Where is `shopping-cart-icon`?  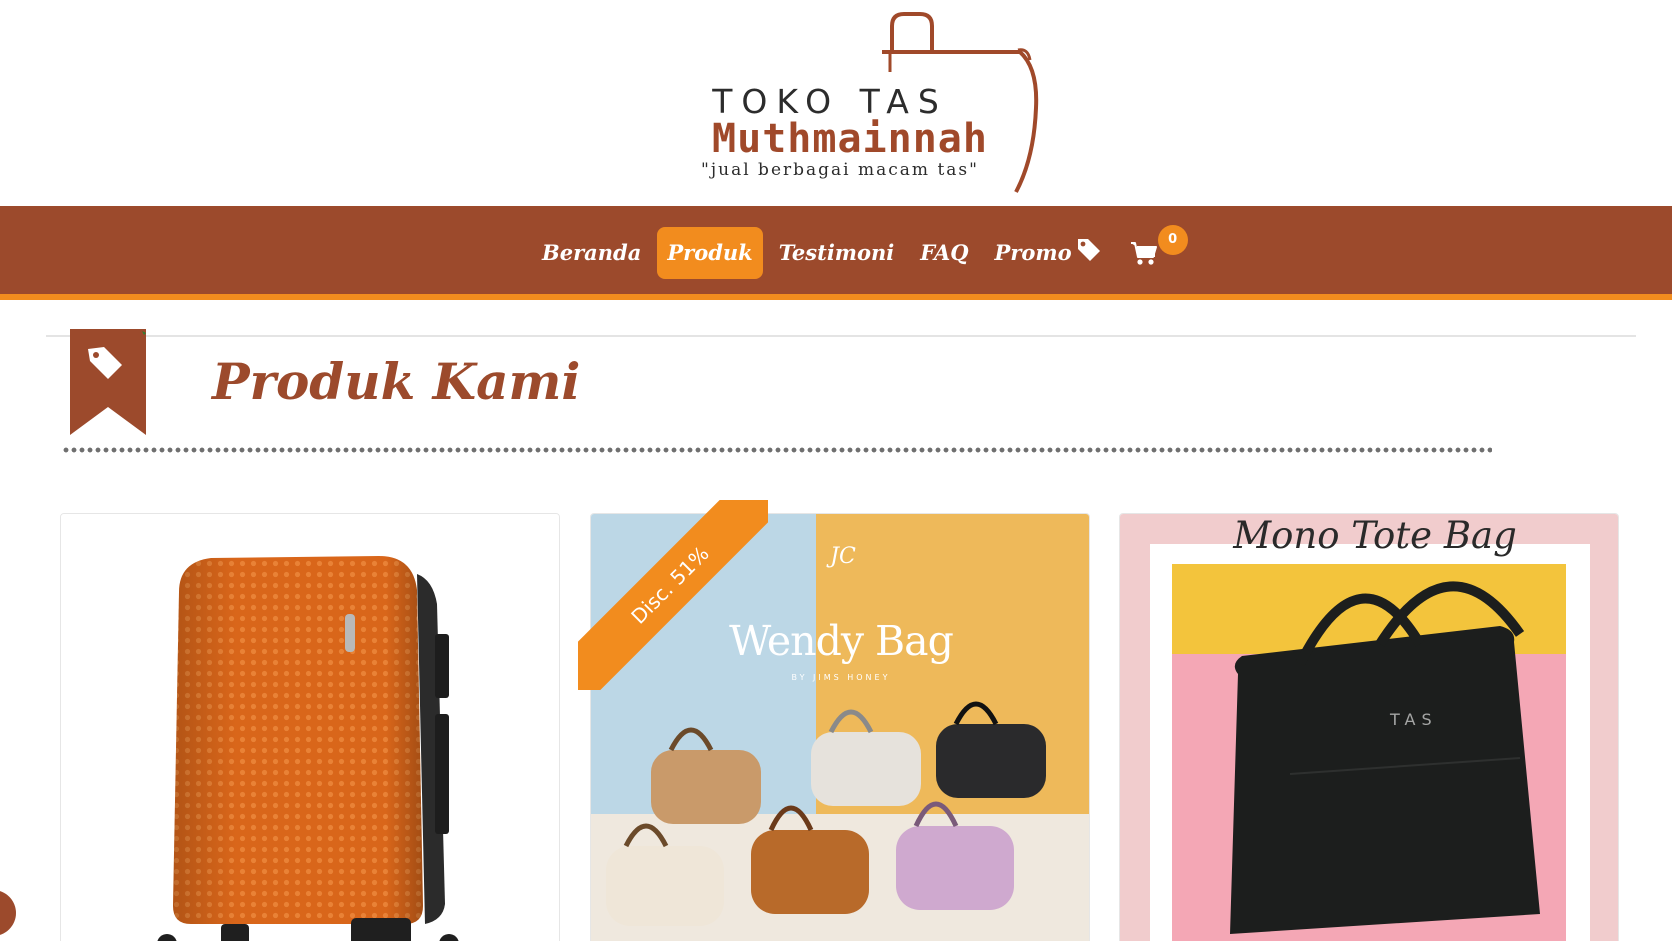
shopping-cart-icon is located at coordinates (1143, 253).